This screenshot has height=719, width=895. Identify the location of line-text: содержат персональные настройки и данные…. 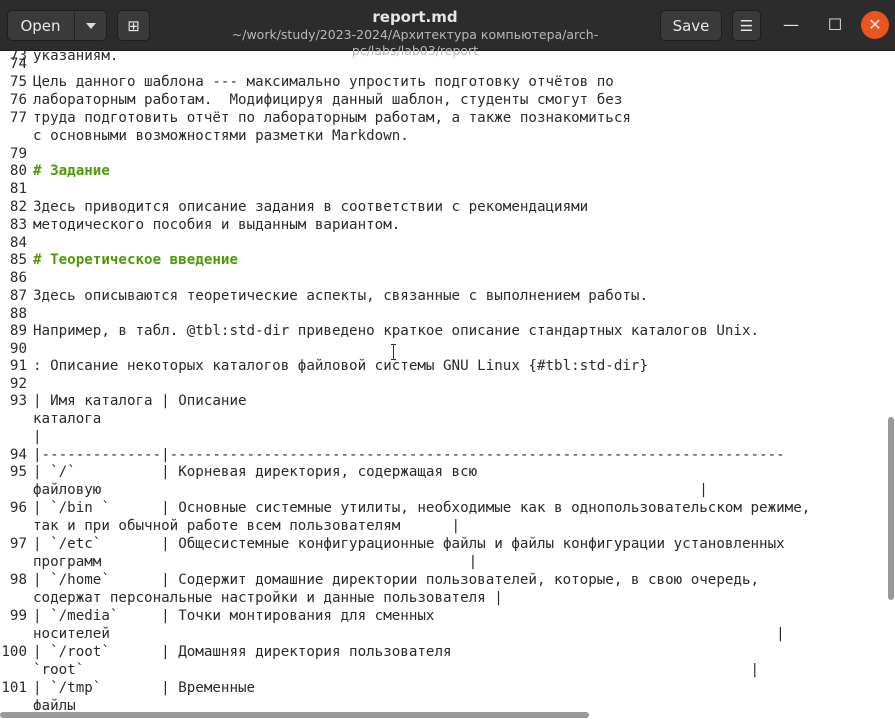
(268, 598).